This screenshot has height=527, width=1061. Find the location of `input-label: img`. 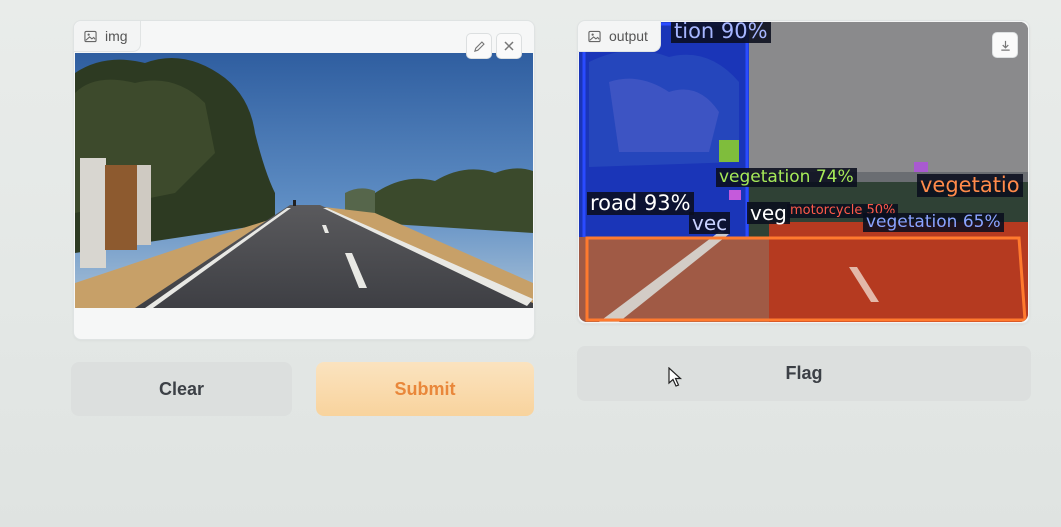

input-label: img is located at coordinates (116, 36).